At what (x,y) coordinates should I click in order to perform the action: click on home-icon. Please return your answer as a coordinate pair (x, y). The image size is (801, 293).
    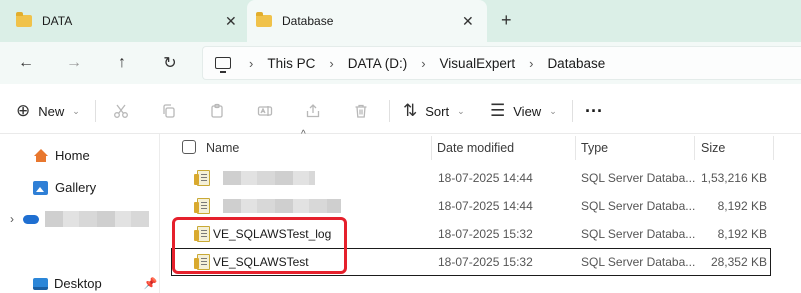
    Looking at the image, I should click on (41, 155).